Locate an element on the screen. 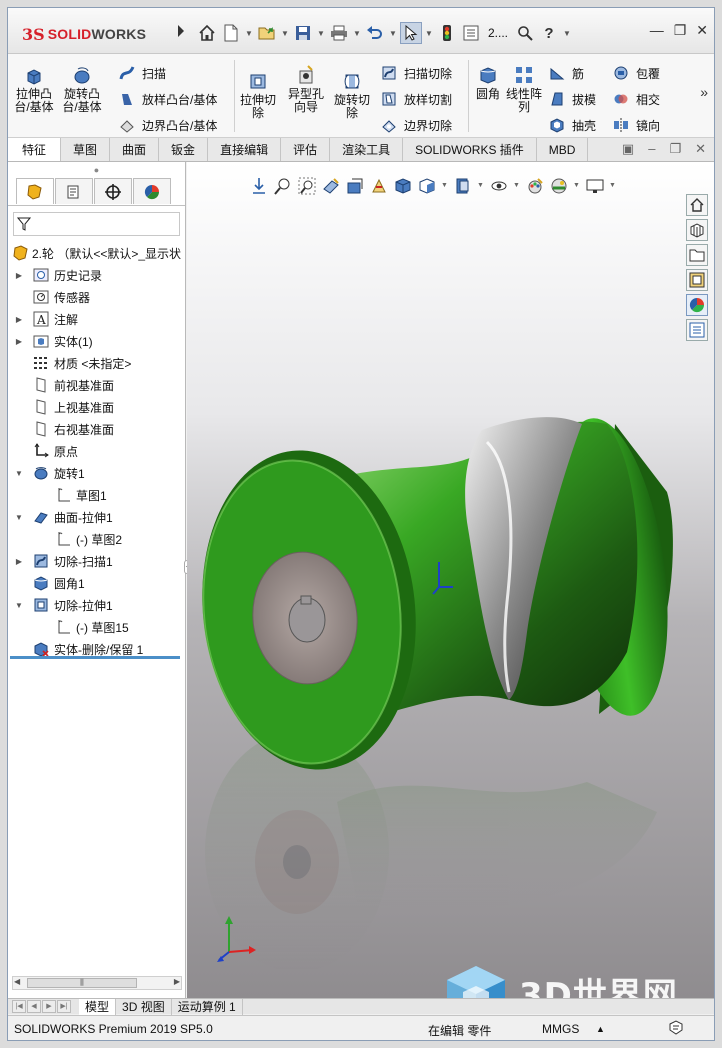 Image resolution: width=722 pixels, height=1048 pixels. first-tab-icon: |◀ is located at coordinates (19, 1006).